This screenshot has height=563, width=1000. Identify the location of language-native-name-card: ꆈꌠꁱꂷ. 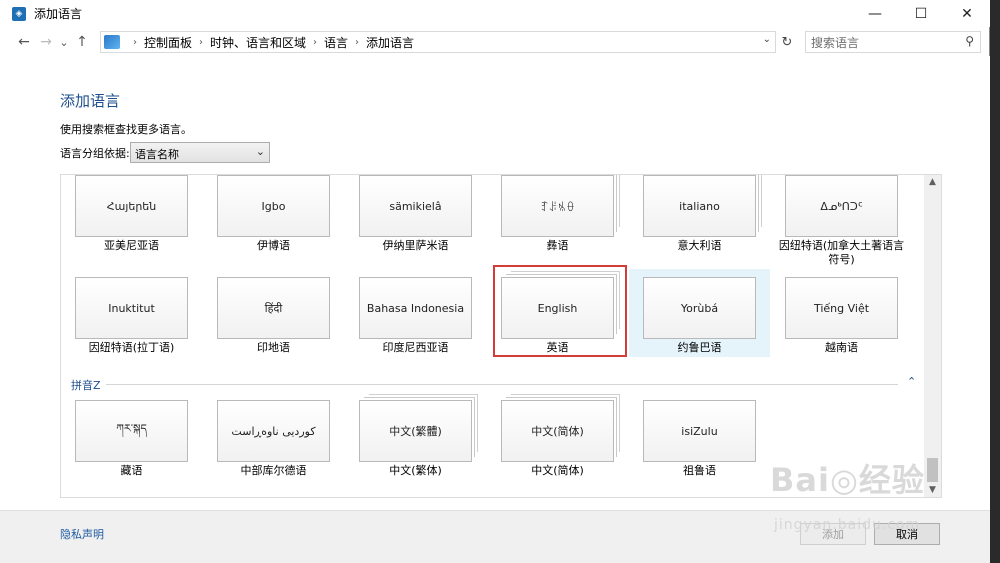
(557, 206).